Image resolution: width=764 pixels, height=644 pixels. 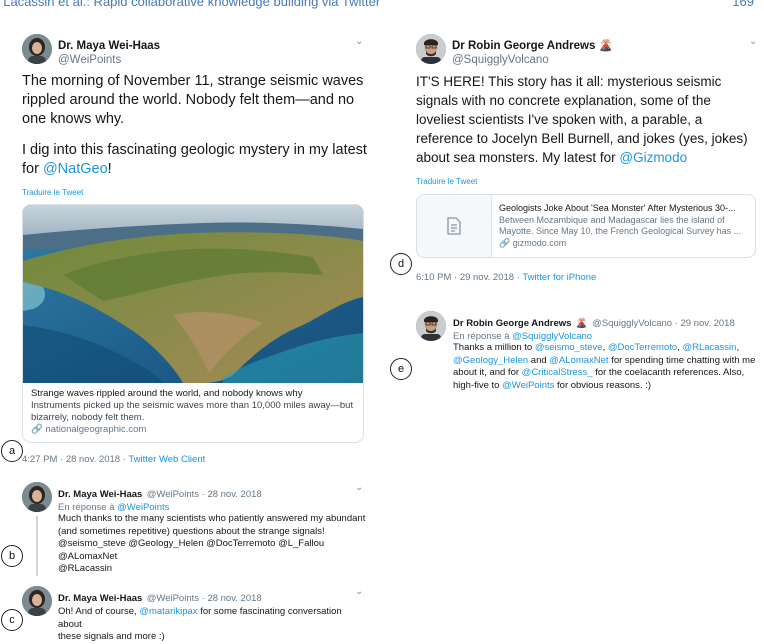 What do you see at coordinates (683, 360) in the screenshot?
I see `text-span: for spending time chatting with me` at bounding box center [683, 360].